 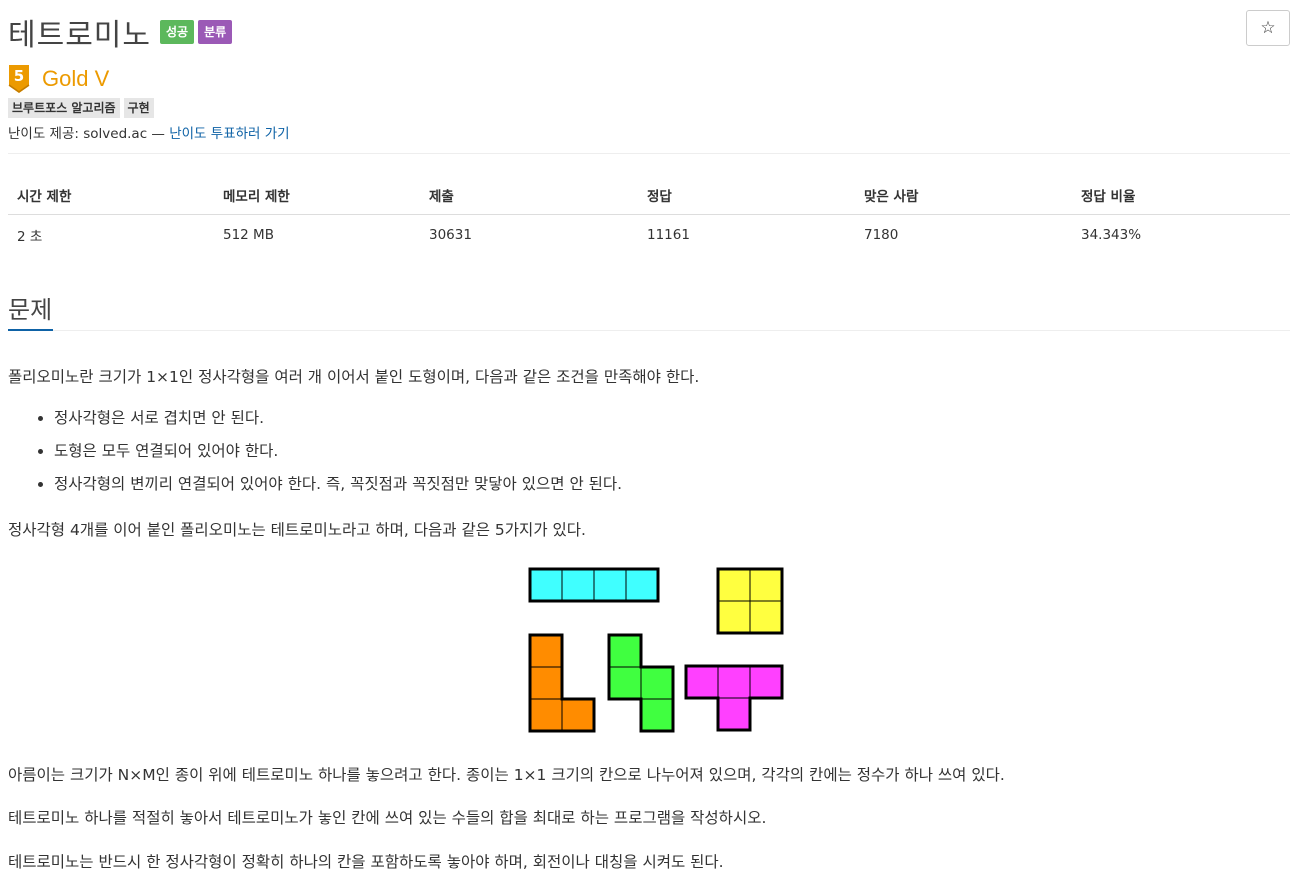 What do you see at coordinates (111, 195) in the screenshot?
I see `header-time-limit: 시간 제한` at bounding box center [111, 195].